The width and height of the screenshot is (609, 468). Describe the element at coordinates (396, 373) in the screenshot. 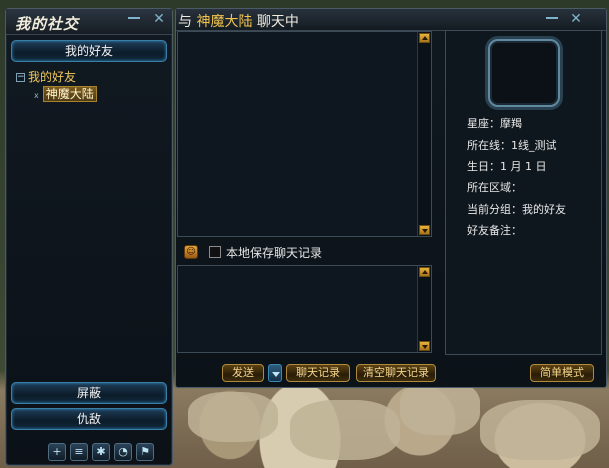

I see `clear-history-button: 清空聊天记录` at that location.